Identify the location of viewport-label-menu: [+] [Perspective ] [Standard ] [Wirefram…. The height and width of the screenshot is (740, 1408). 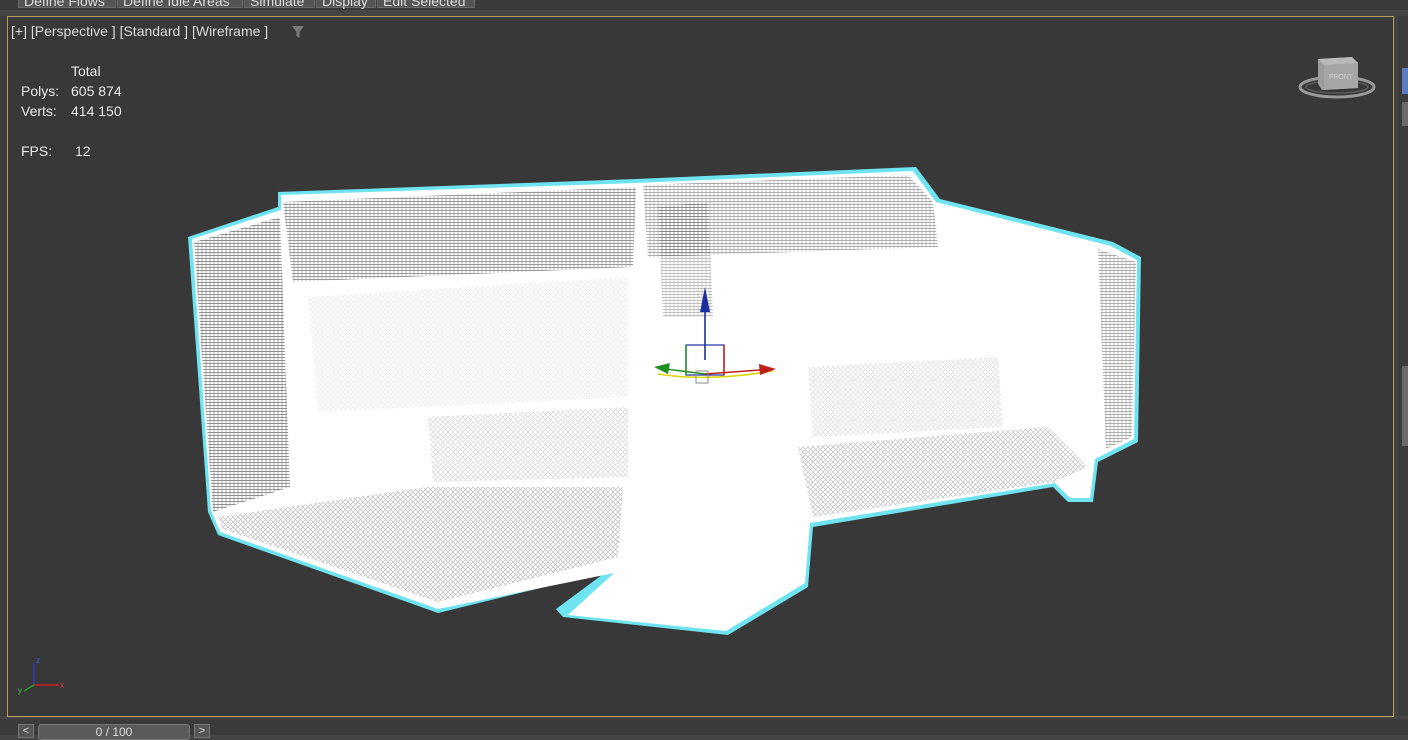
(139, 31).